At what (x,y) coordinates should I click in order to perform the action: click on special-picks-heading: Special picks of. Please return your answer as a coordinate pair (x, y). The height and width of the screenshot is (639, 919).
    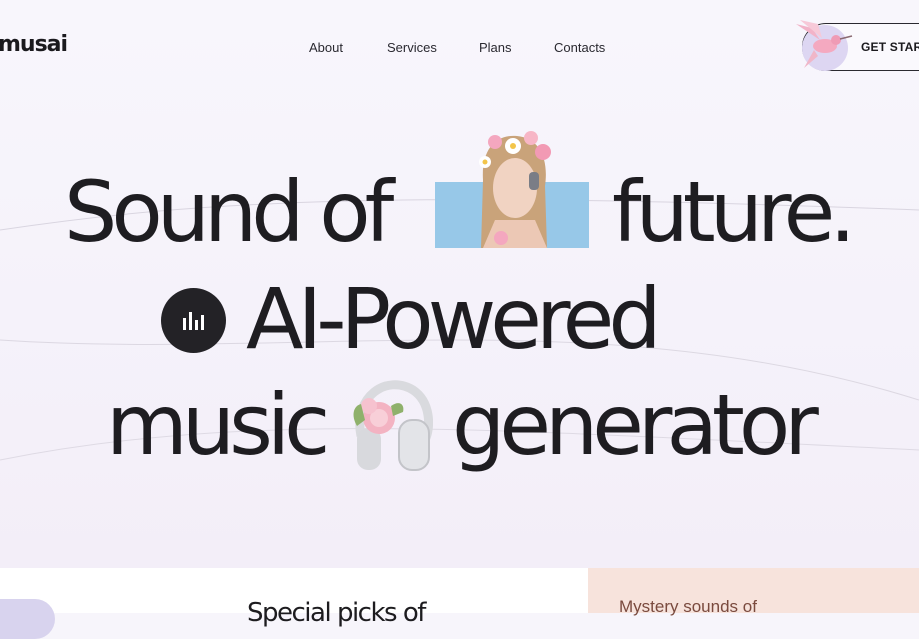
    Looking at the image, I should click on (336, 613).